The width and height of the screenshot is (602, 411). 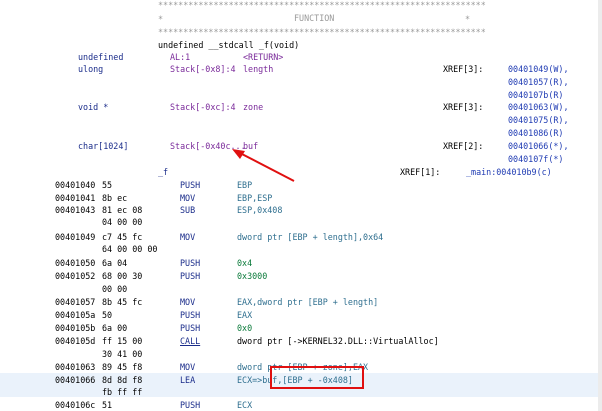 I want to click on instruction-address: 0040105a, so click(x=75, y=315).